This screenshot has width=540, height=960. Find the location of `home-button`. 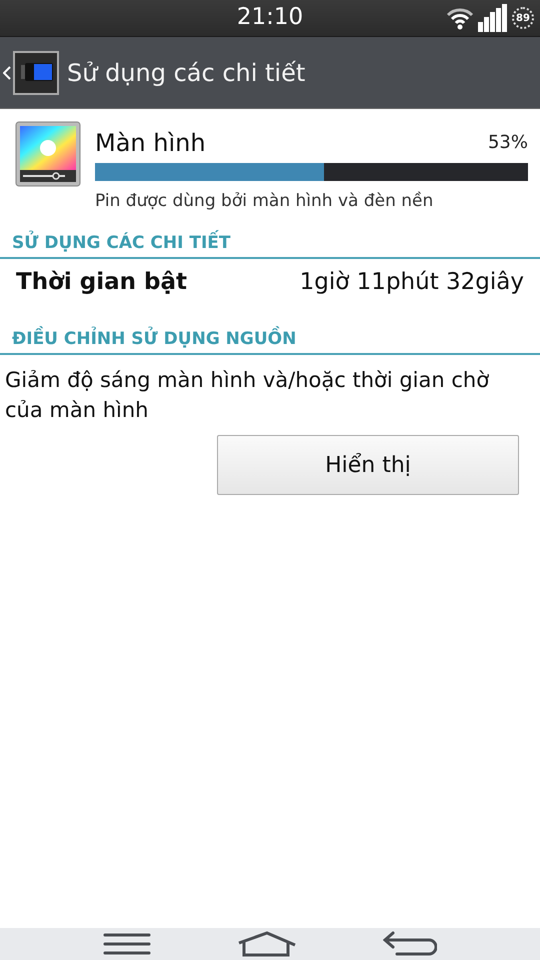

home-button is located at coordinates (267, 944).